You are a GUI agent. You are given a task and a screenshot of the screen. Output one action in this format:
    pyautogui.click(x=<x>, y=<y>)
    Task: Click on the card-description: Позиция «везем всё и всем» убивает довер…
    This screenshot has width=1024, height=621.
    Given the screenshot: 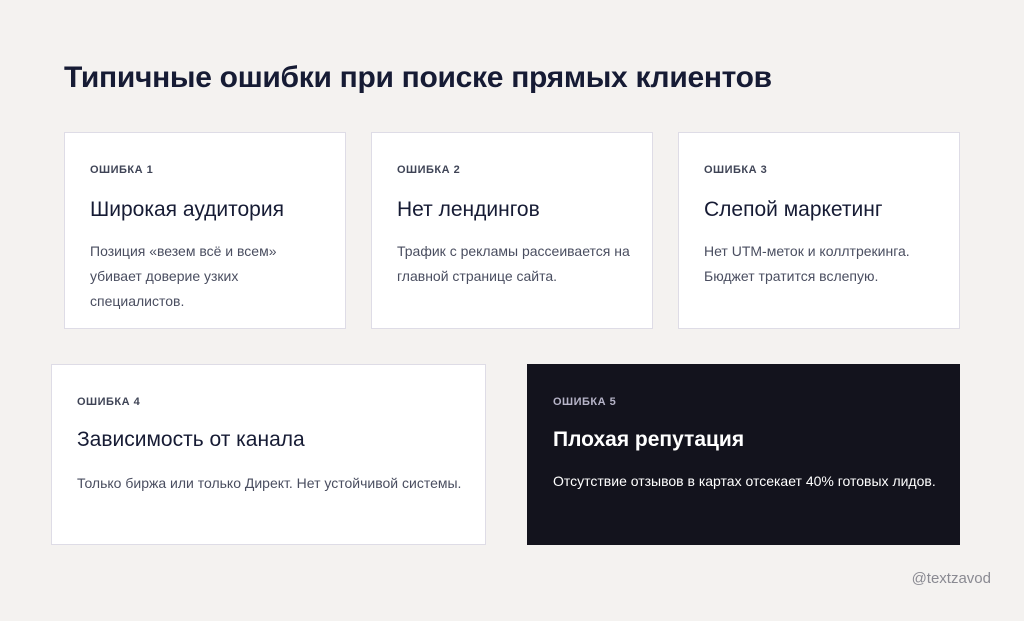 What is the action you would take?
    pyautogui.click(x=183, y=276)
    